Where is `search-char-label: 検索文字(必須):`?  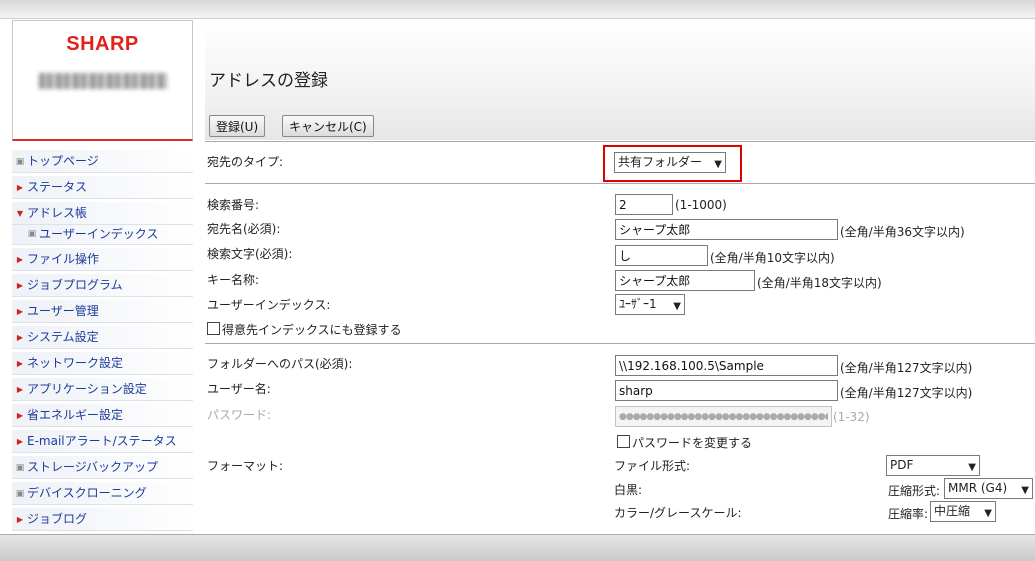 search-char-label: 検索文字(必須): is located at coordinates (250, 254).